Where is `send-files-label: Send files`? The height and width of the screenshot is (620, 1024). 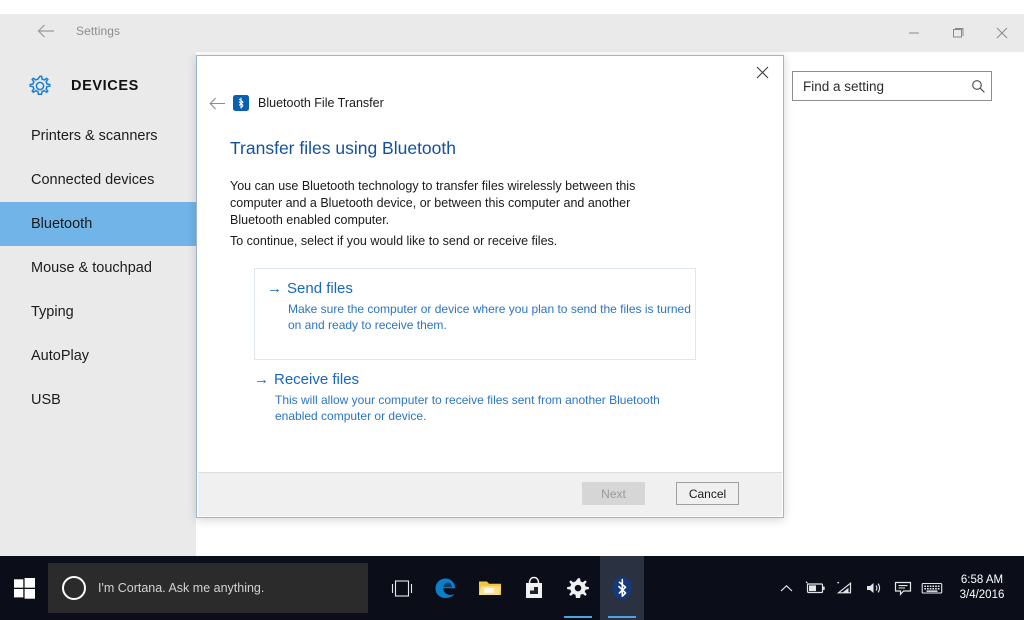 send-files-label: Send files is located at coordinates (320, 288).